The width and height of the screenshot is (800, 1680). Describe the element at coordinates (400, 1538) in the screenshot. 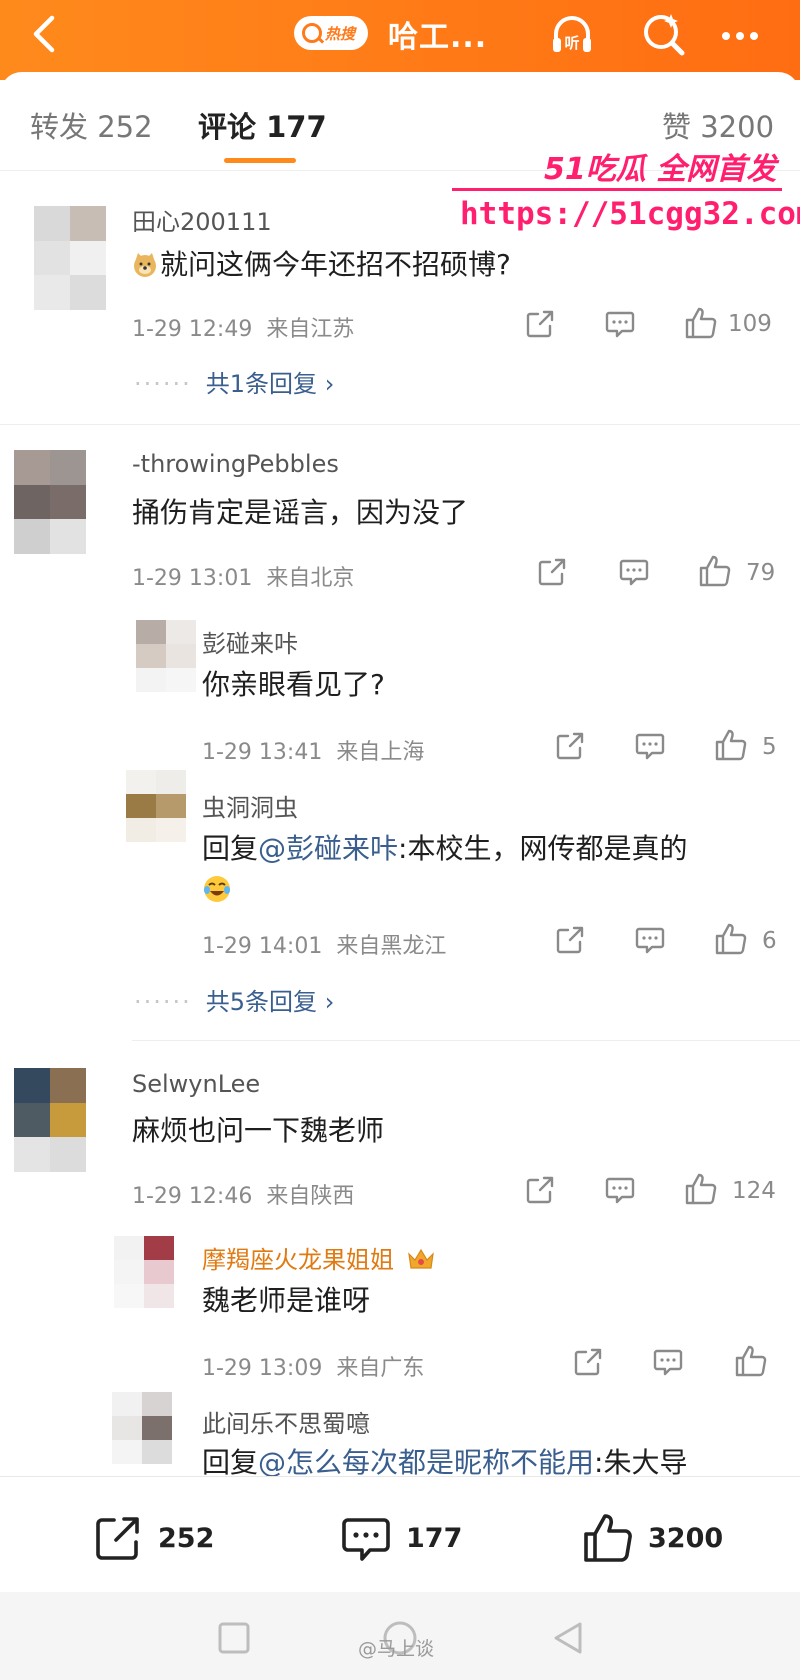

I see `comment-button: 177` at that location.